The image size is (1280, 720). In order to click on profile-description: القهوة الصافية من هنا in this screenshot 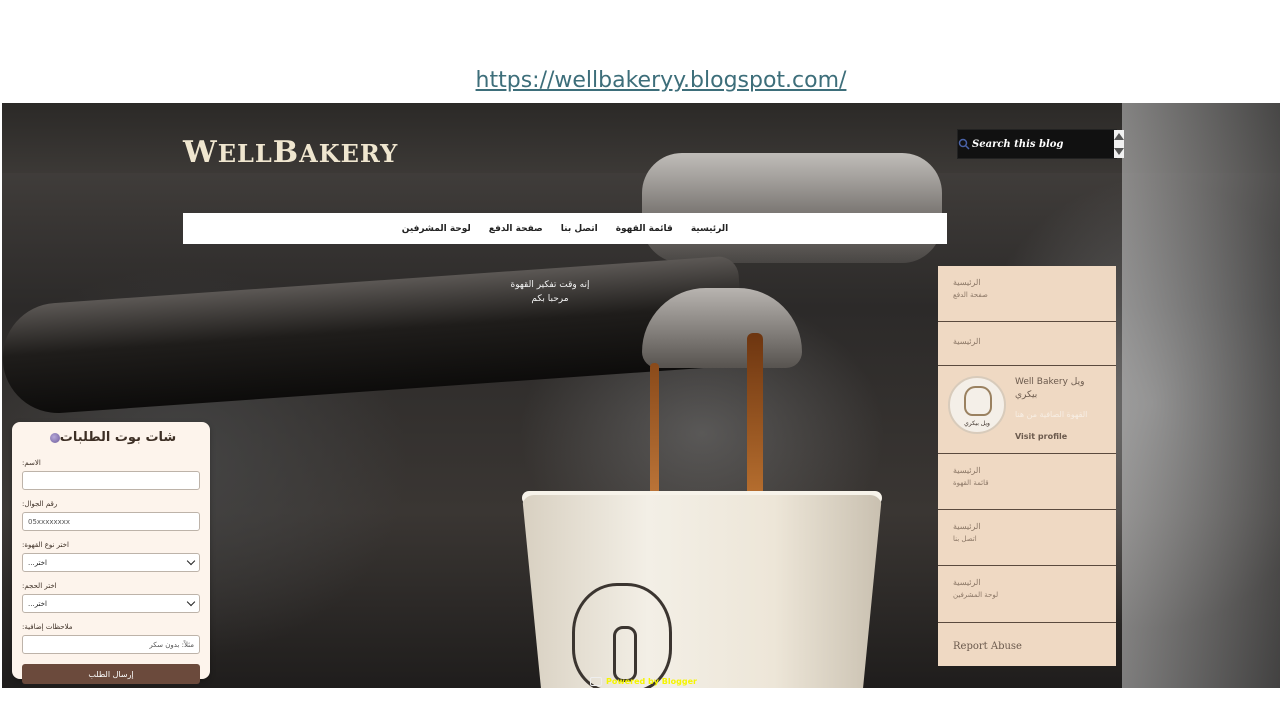, I will do `click(1051, 414)`.